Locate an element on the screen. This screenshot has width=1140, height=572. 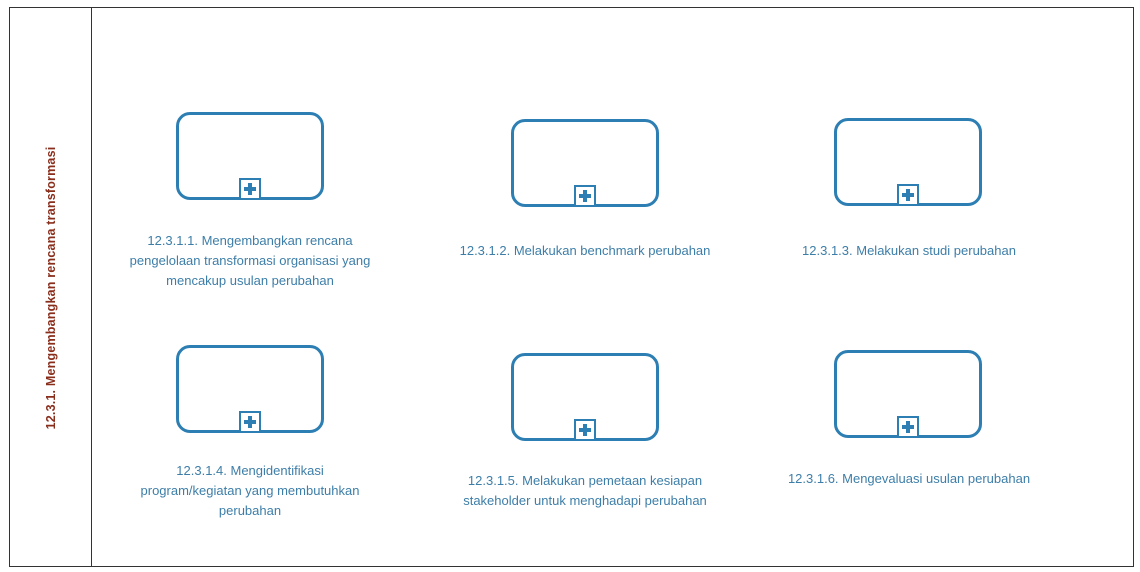
task-12-3-1-2-label: 12.3.1.2. Melakukan benchmark perubahan is located at coordinates (585, 250).